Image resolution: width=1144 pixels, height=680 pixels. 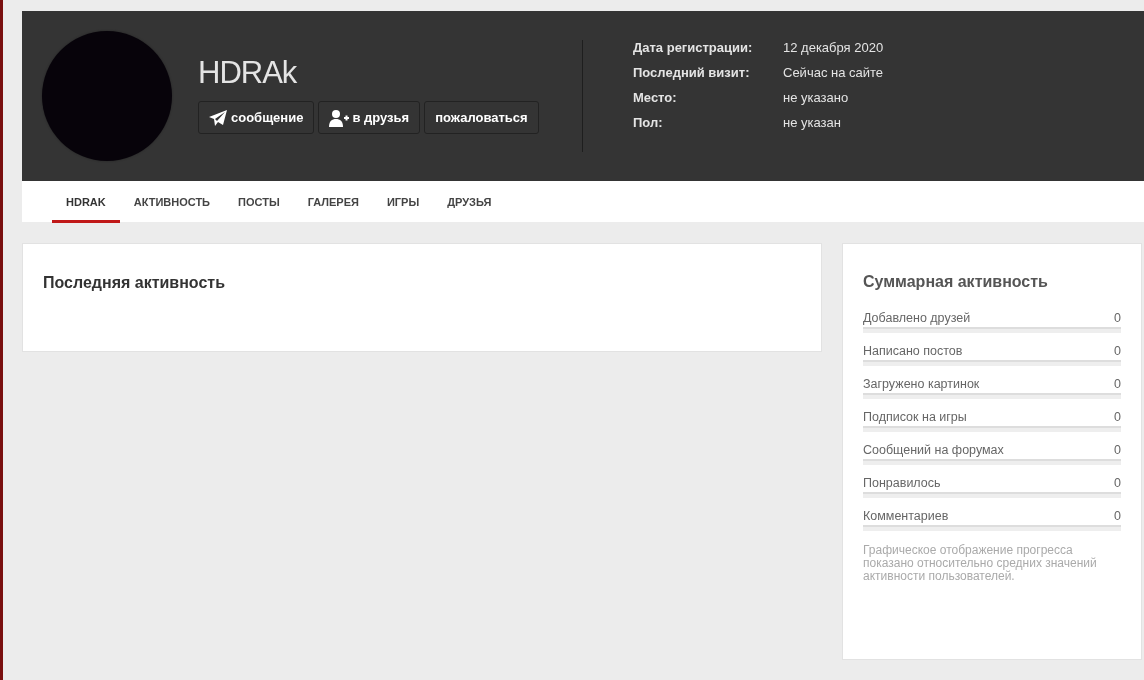 What do you see at coordinates (469, 202) in the screenshot?
I see `profile-tab: ДРУЗЬЯ` at bounding box center [469, 202].